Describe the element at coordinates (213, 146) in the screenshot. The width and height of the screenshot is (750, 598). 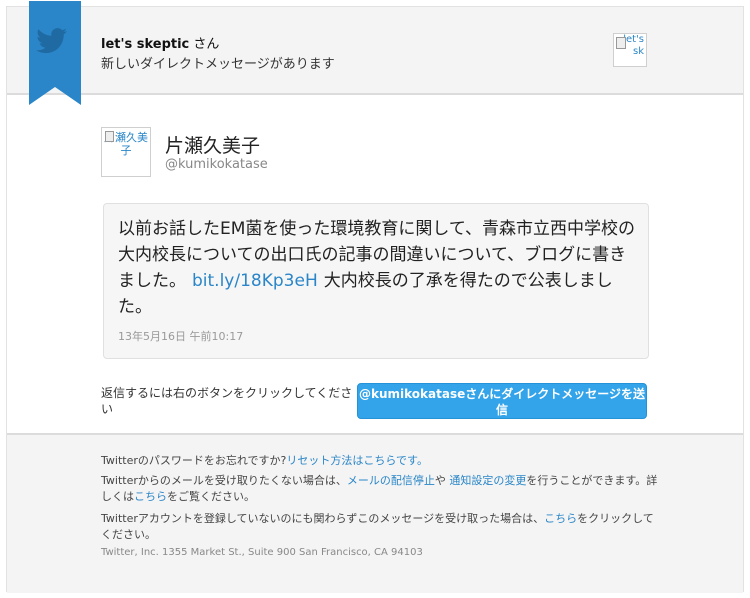
I see `sender-name: 片瀬久美子` at that location.